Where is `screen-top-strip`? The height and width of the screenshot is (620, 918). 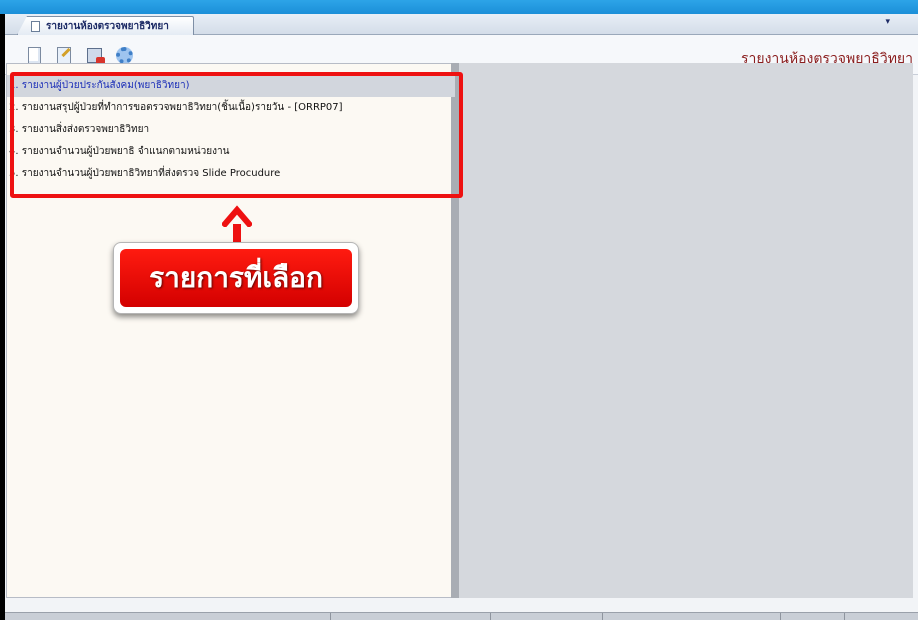
screen-top-strip is located at coordinates (459, 7).